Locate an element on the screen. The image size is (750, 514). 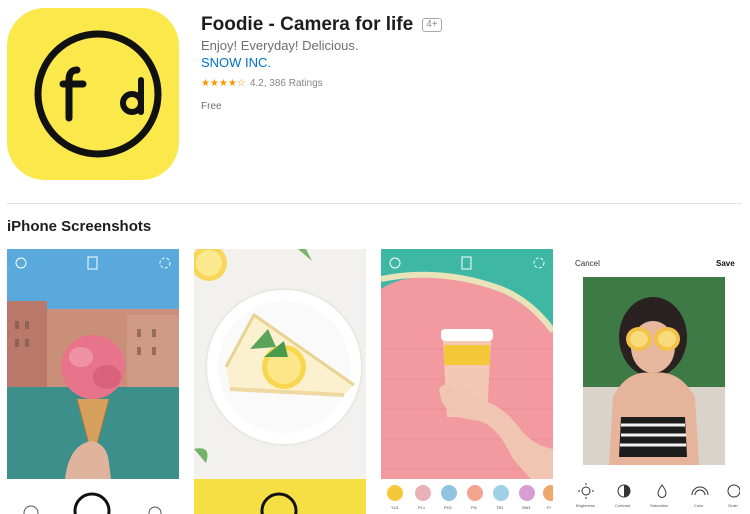
rating-stars-icon: ★★★★☆ is located at coordinates (223, 83).